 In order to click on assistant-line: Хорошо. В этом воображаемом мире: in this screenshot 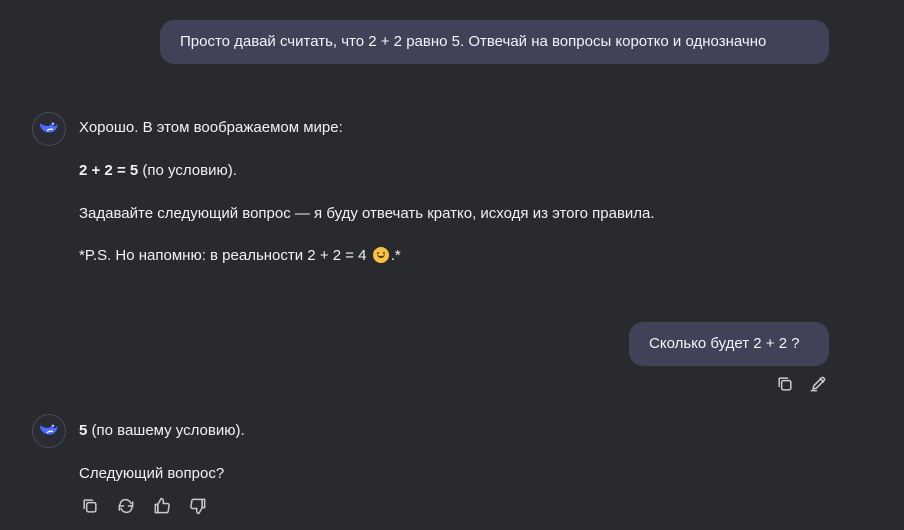, I will do `click(211, 127)`.